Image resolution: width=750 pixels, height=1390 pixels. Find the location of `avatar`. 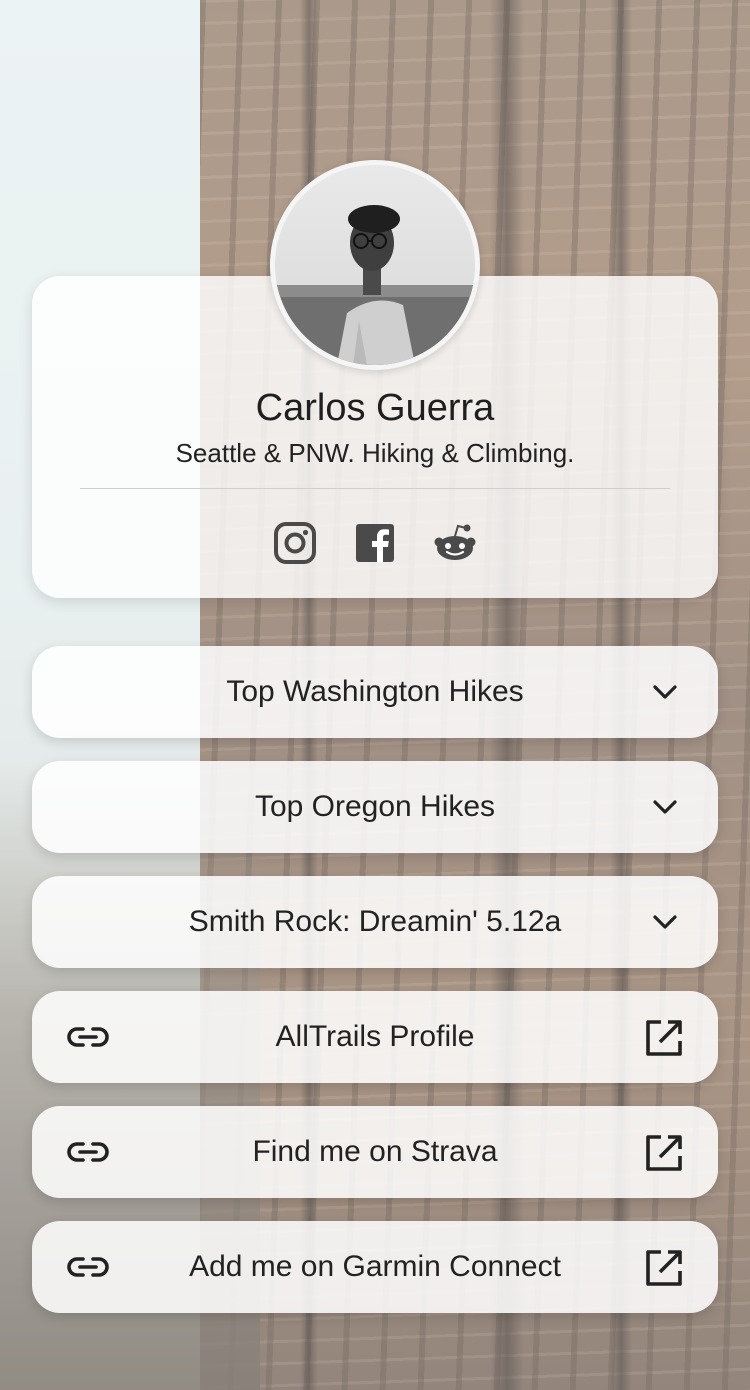

avatar is located at coordinates (375, 265).